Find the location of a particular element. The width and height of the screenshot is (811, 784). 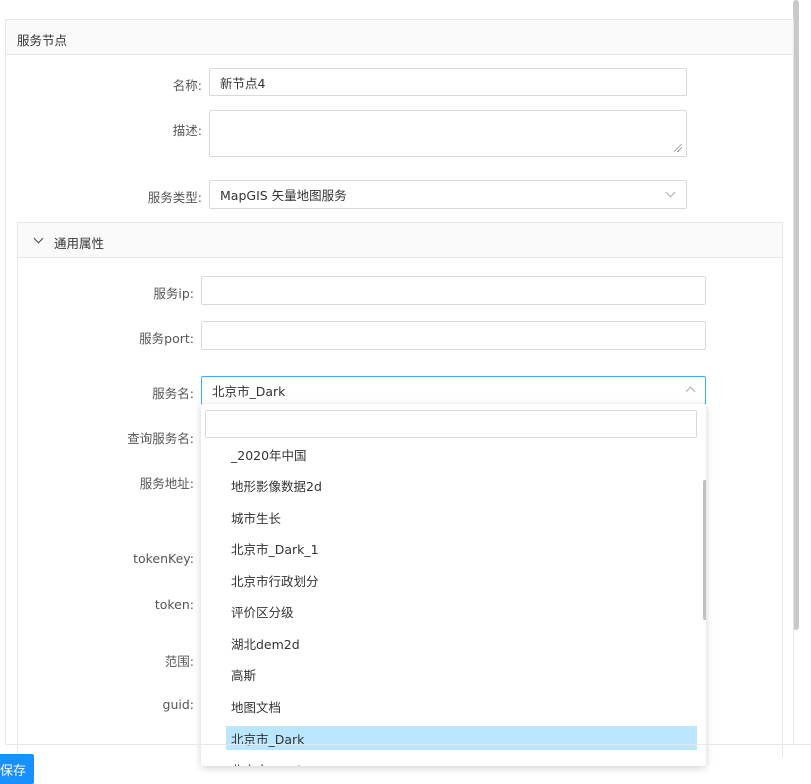

service-type-value: MapGIS 矢量地图服务 is located at coordinates (283, 195).